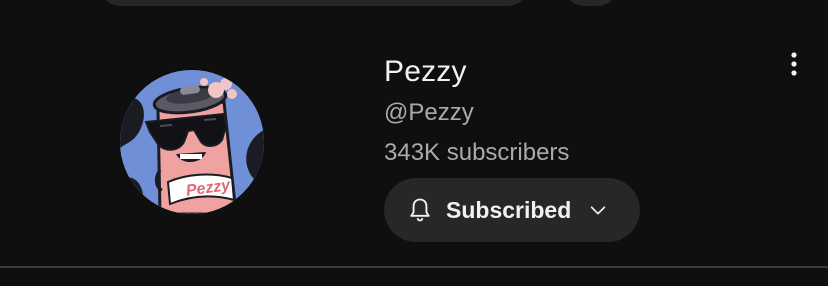 Image resolution: width=828 pixels, height=286 pixels. I want to click on channel-avatar: Pezzy, so click(192, 142).